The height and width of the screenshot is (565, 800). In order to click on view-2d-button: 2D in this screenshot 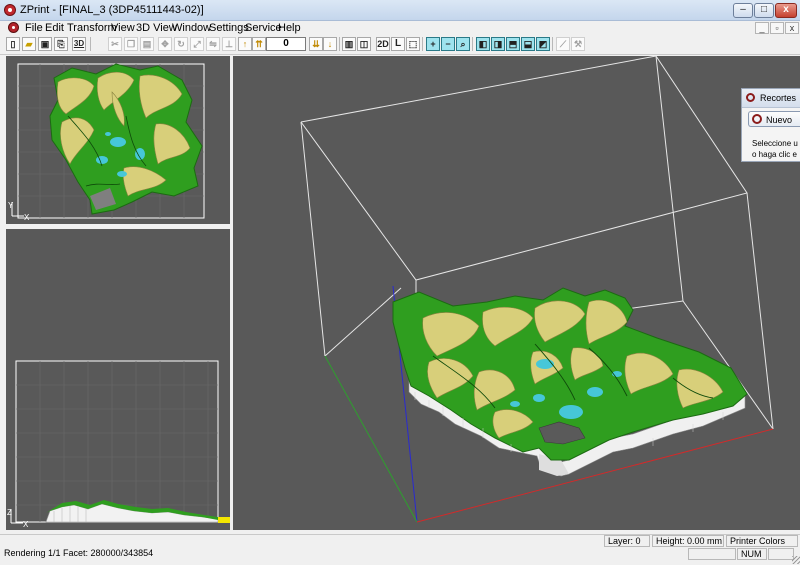, I will do `click(383, 44)`.